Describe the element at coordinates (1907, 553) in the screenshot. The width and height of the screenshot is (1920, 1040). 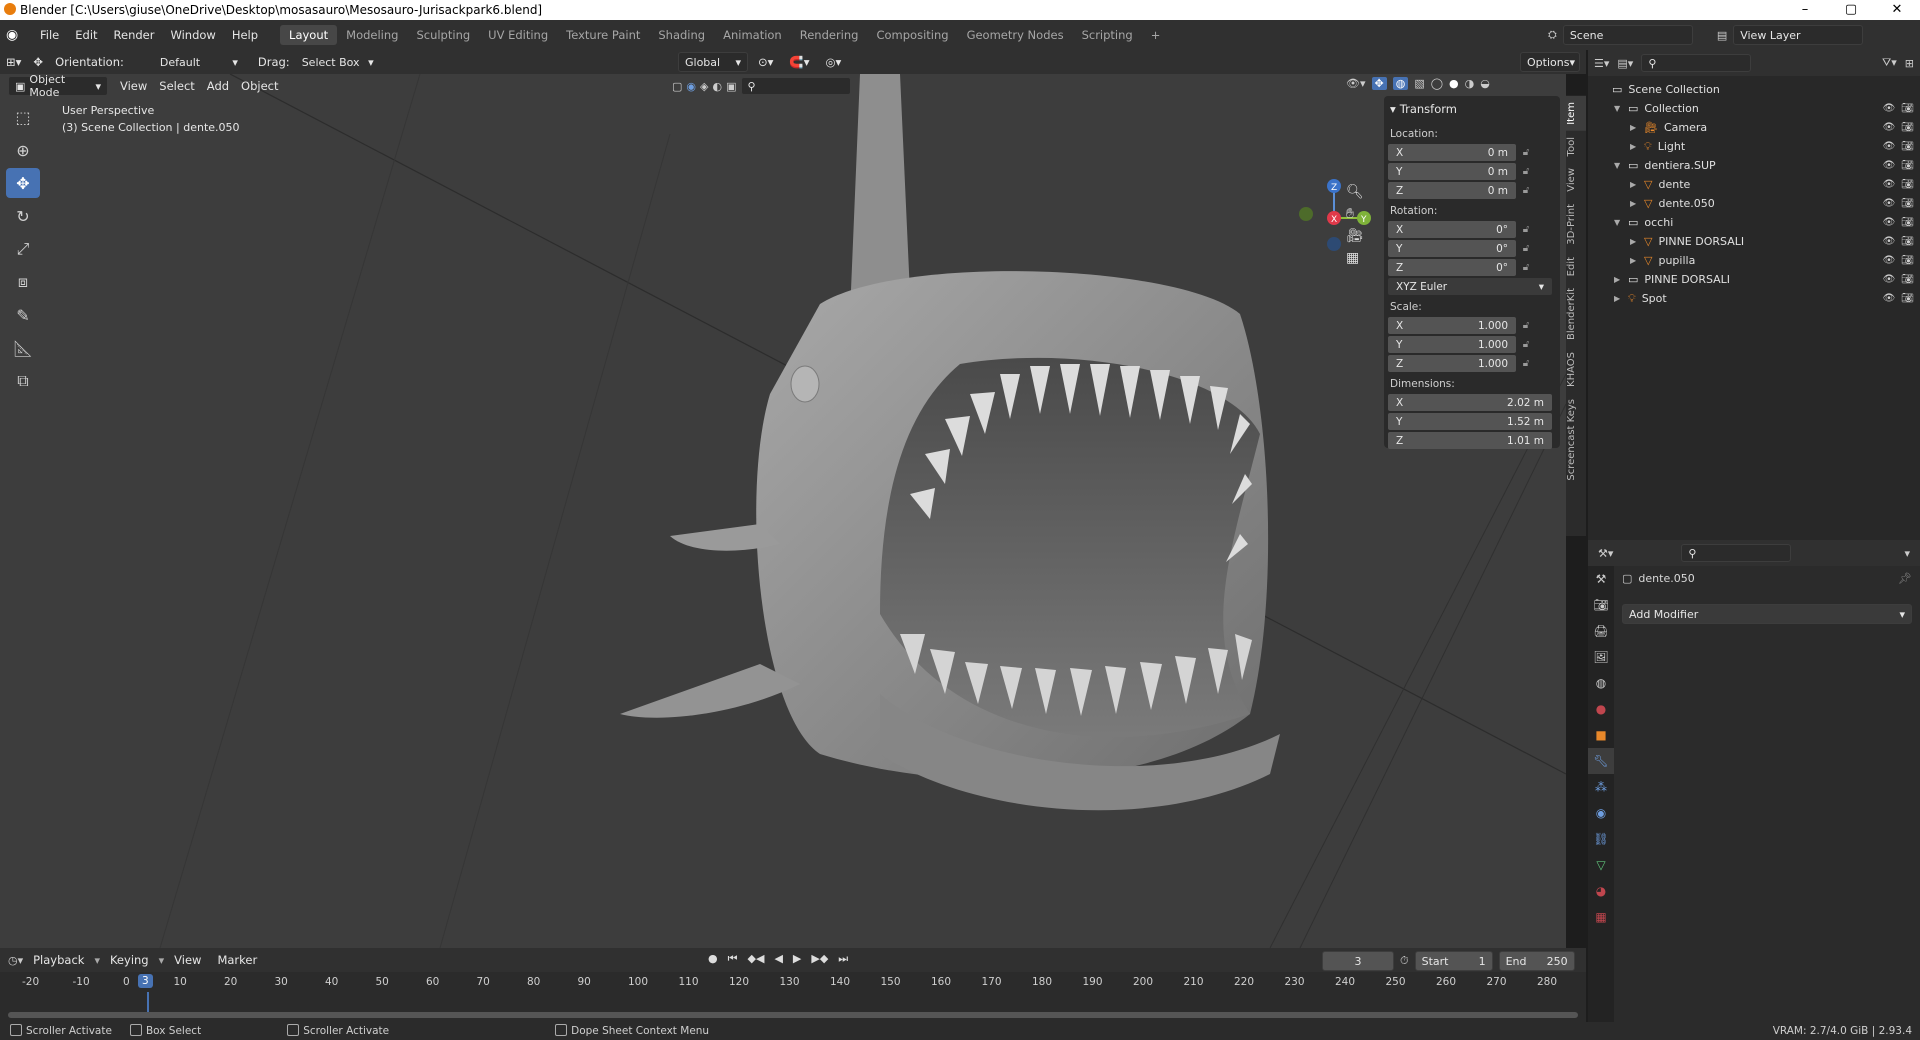
I see `chevron-down-icon: ▾` at that location.